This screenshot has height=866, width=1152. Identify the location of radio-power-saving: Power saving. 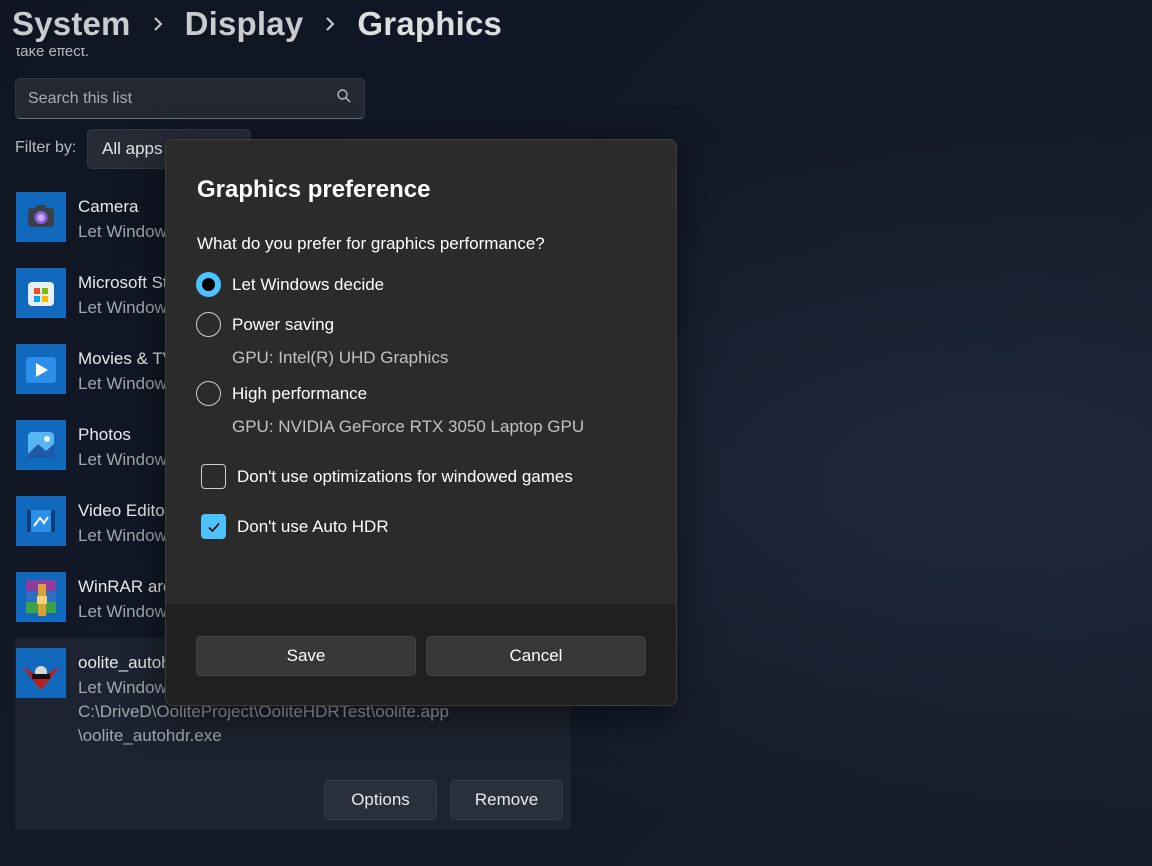
(265, 324).